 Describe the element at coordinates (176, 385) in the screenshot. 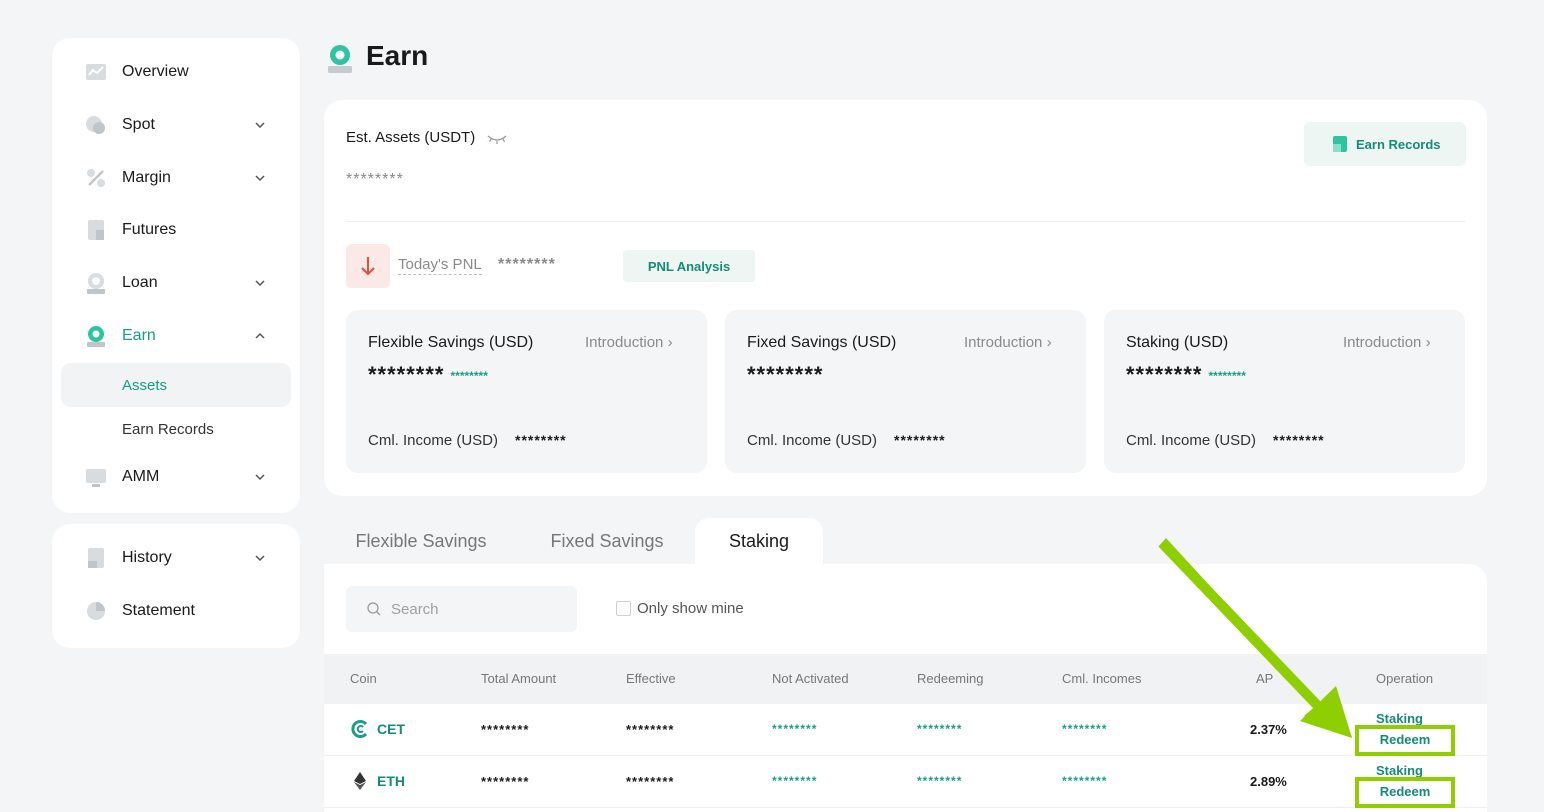

I see `sidebar-subitem-assets: Assets` at that location.